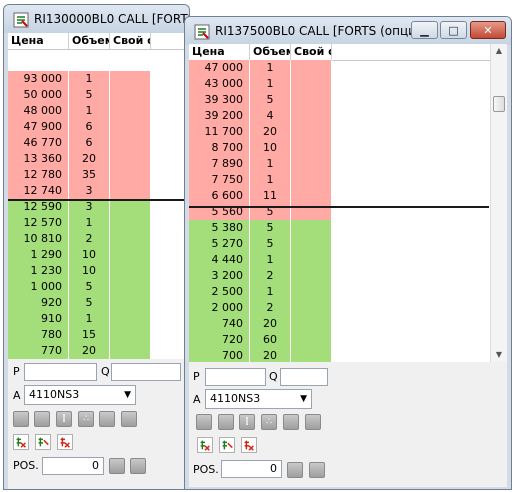 Image resolution: width=515 pixels, height=492 pixels. Describe the element at coordinates (79, 223) in the screenshot. I see `bid-row: 12 570 1` at that location.